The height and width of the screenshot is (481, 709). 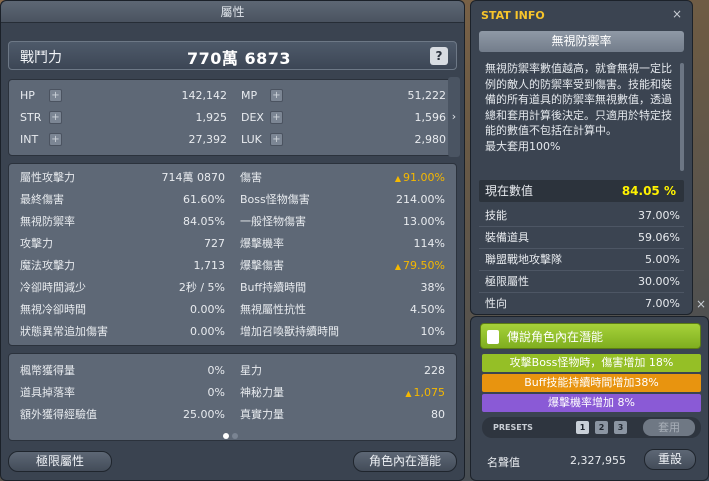 I want to click on detail-stat-row: Buff持續時間 38%, so click(x=343, y=287).